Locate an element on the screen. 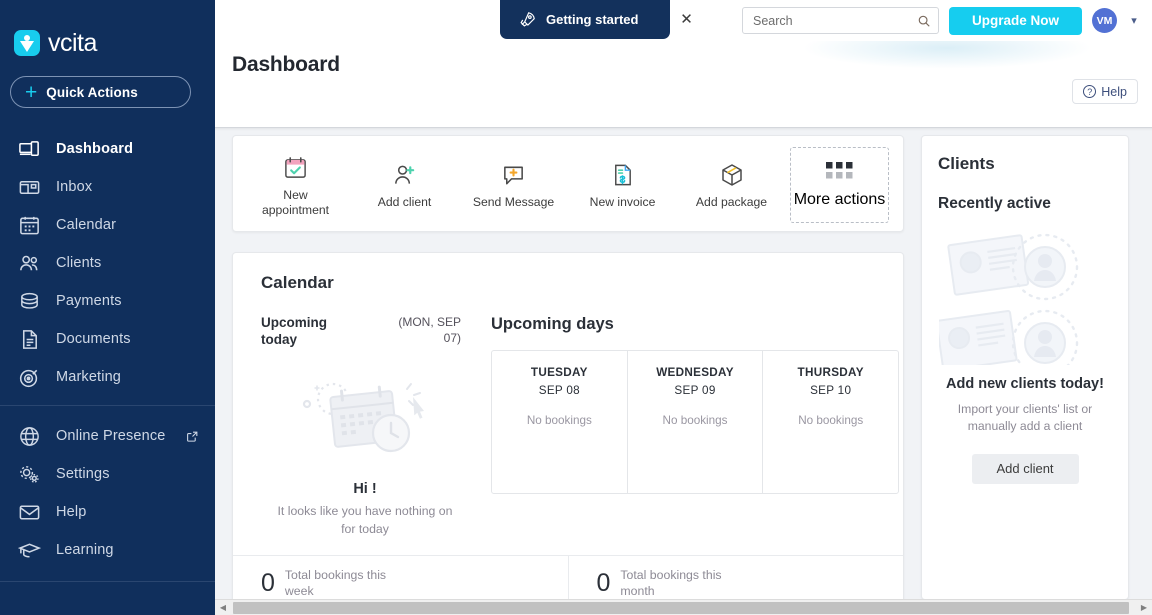  add-client-button: Add client is located at coordinates (1025, 468).